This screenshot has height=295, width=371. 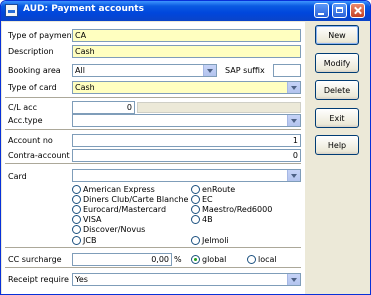 What do you see at coordinates (186, 120) in the screenshot?
I see `acc-type-select` at bounding box center [186, 120].